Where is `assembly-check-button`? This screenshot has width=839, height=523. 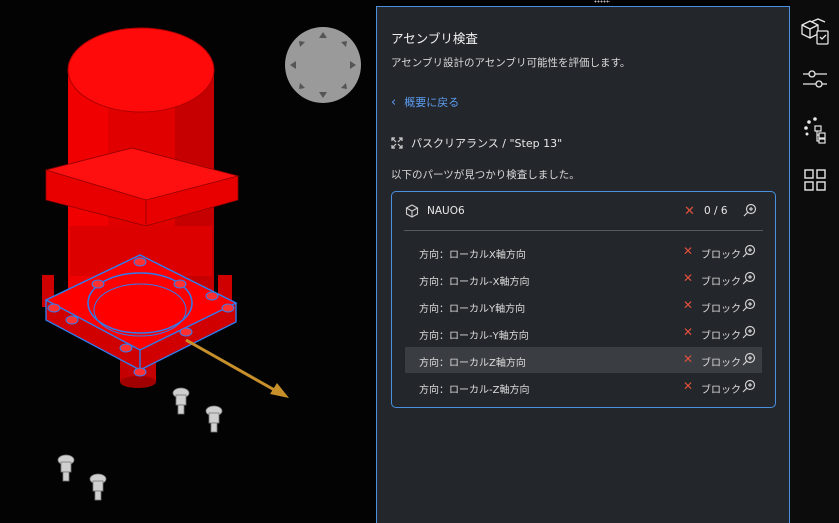
assembly-check-button is located at coordinates (815, 33).